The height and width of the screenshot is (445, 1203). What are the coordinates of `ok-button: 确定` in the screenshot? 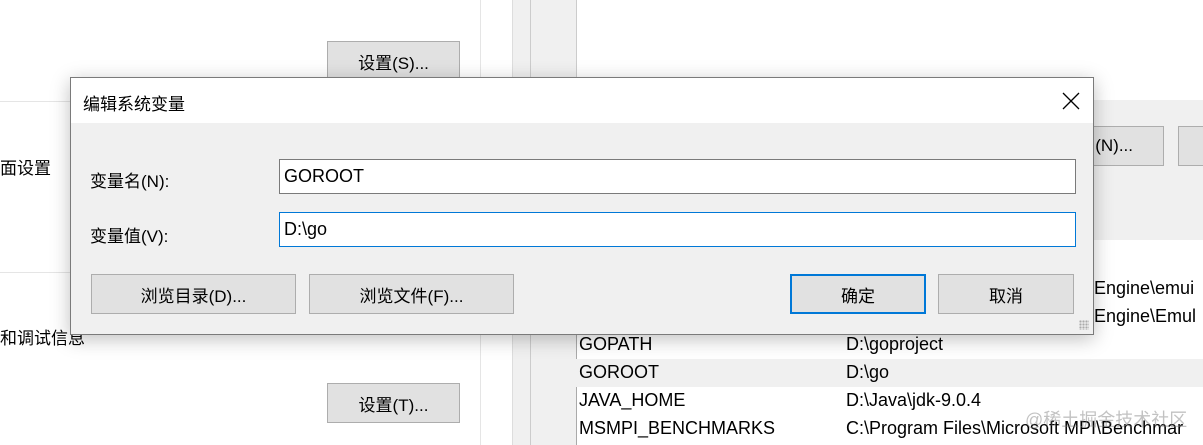 It's located at (858, 294).